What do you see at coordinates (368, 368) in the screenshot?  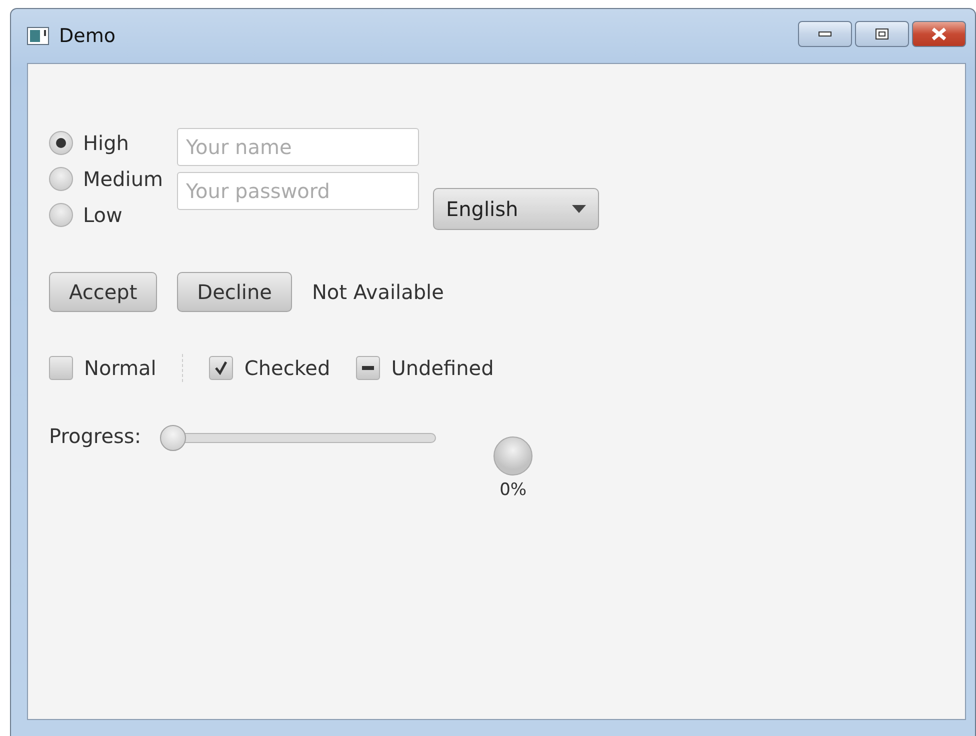 I see `dash-icon` at bounding box center [368, 368].